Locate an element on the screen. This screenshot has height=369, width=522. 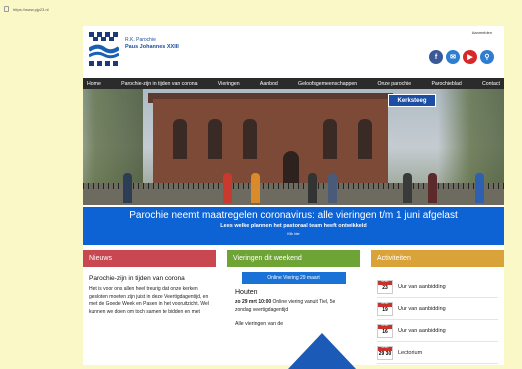
activity-item: APRIL 16 Uur van aanbidding is located at coordinates (437, 331).